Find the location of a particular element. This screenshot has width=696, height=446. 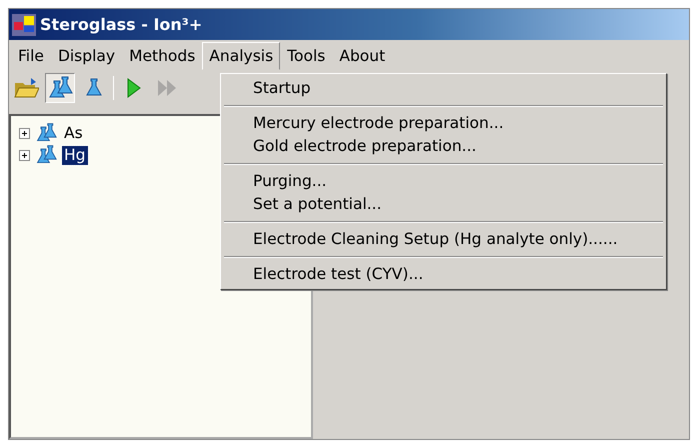

window-title: Steroglass - Ion³+ is located at coordinates (121, 25).